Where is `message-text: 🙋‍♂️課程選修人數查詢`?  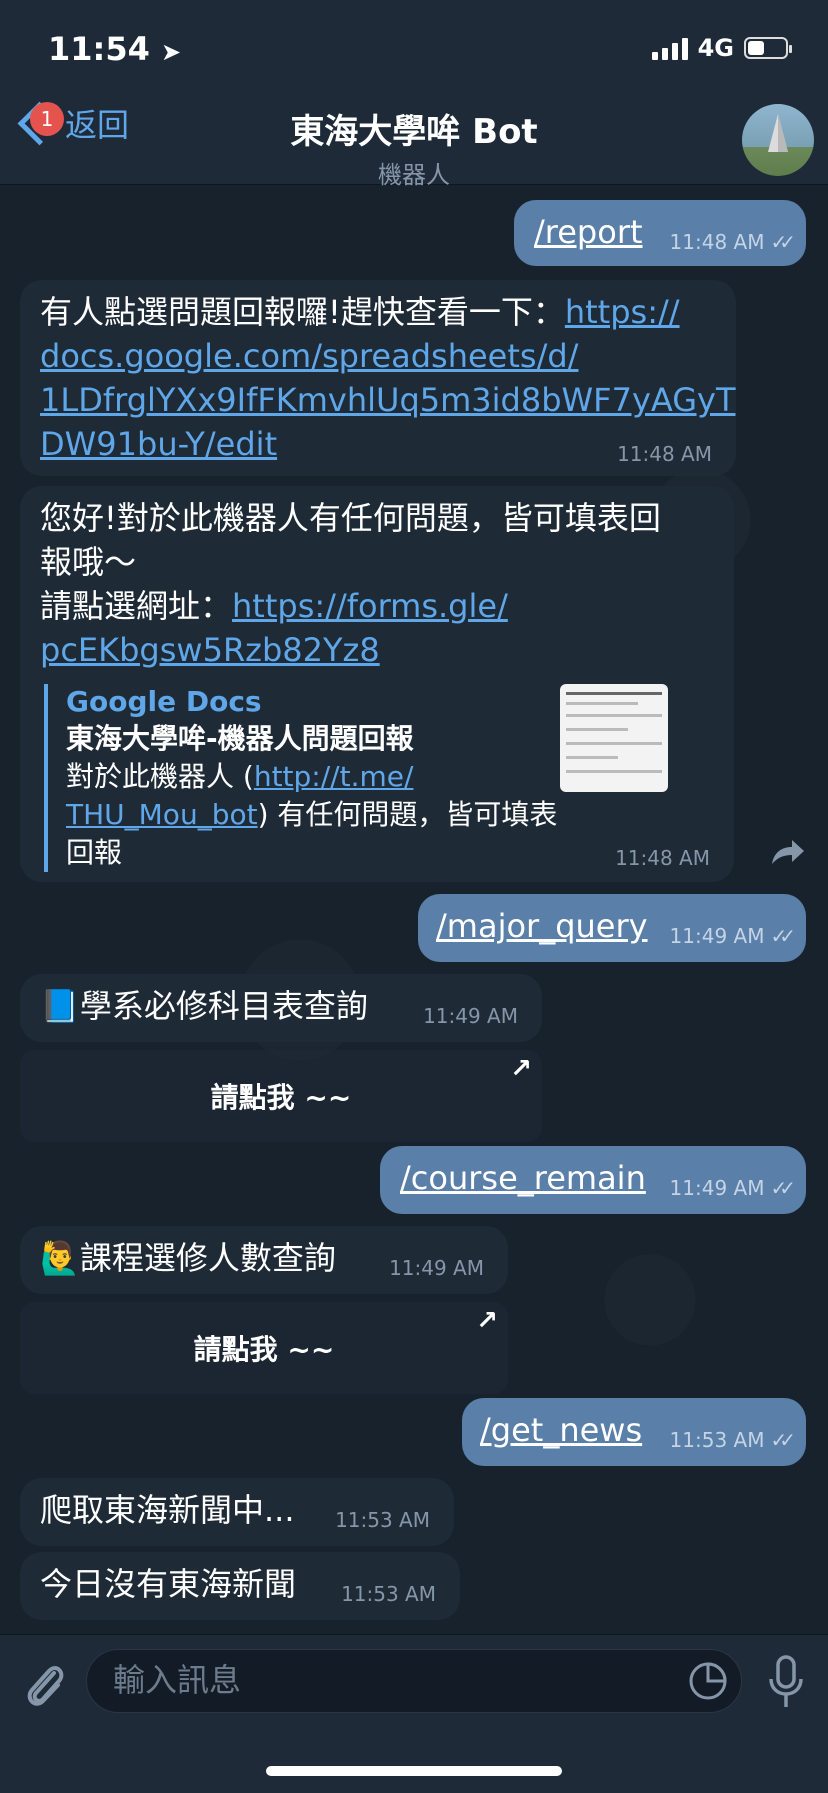
message-text: 🙋‍♂️課程選修人數查詢 is located at coordinates (188, 1258).